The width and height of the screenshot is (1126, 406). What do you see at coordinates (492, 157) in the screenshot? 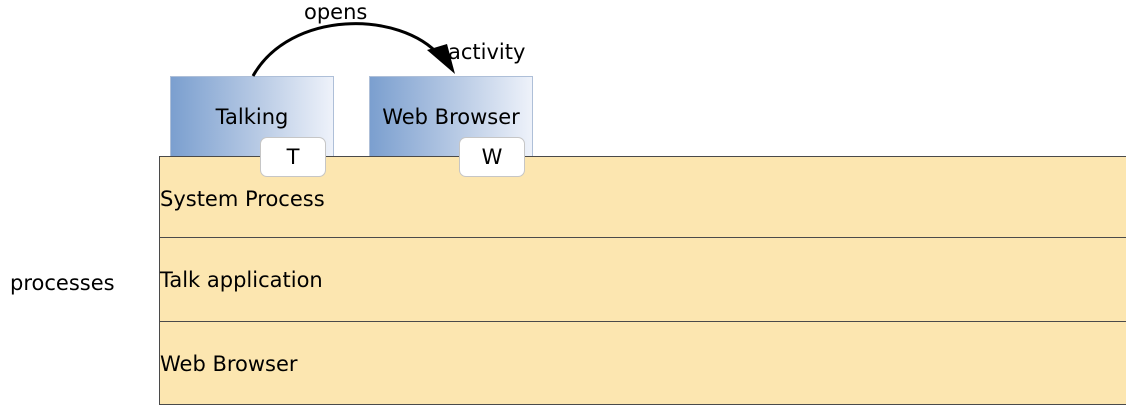
I see `activity-tab-w: W` at bounding box center [492, 157].